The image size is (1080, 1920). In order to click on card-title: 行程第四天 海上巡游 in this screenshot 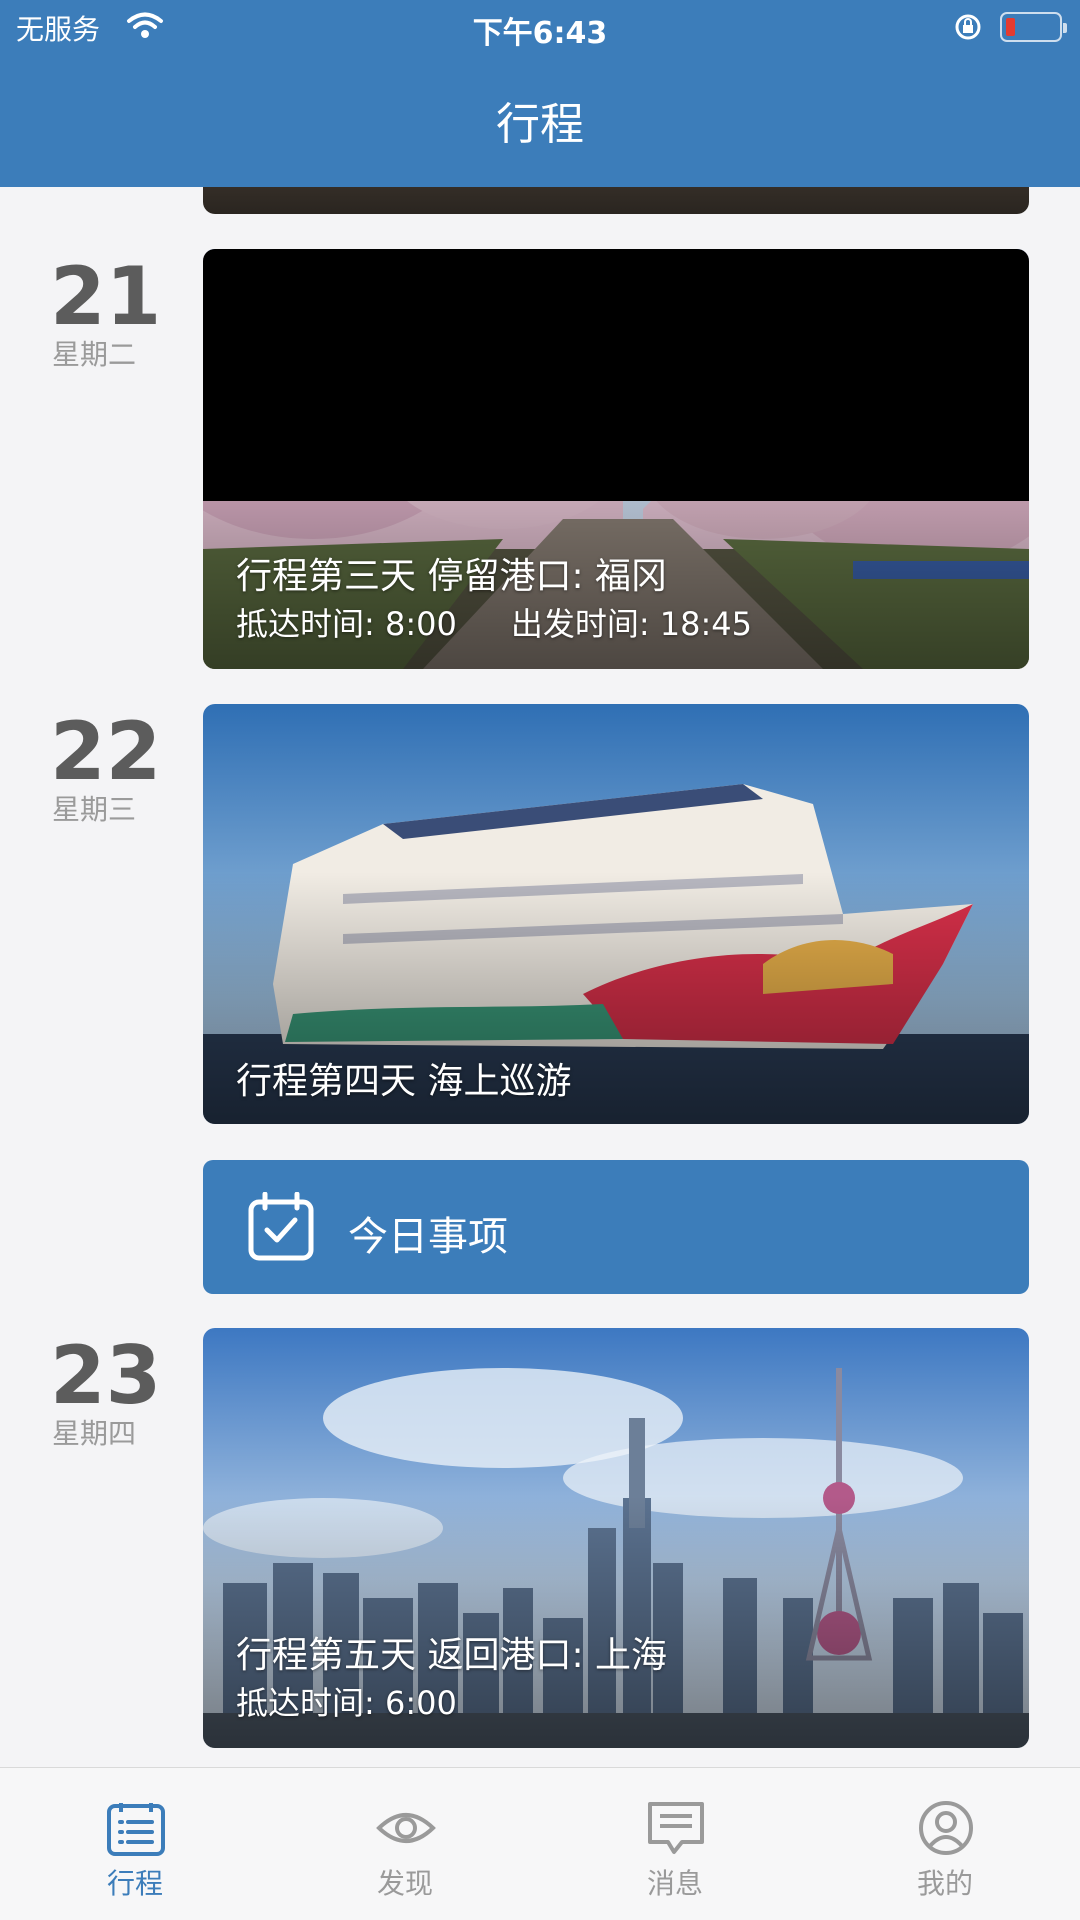, I will do `click(404, 1081)`.